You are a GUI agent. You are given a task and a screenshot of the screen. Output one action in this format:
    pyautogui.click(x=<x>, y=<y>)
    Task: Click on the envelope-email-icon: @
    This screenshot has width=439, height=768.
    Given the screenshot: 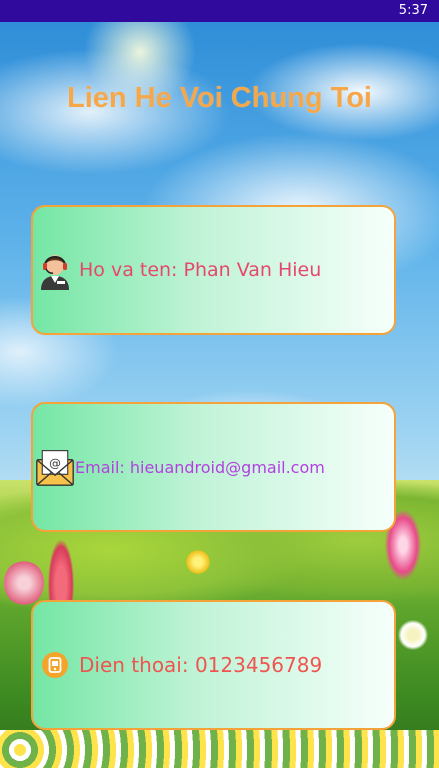 What is the action you would take?
    pyautogui.click(x=55, y=467)
    